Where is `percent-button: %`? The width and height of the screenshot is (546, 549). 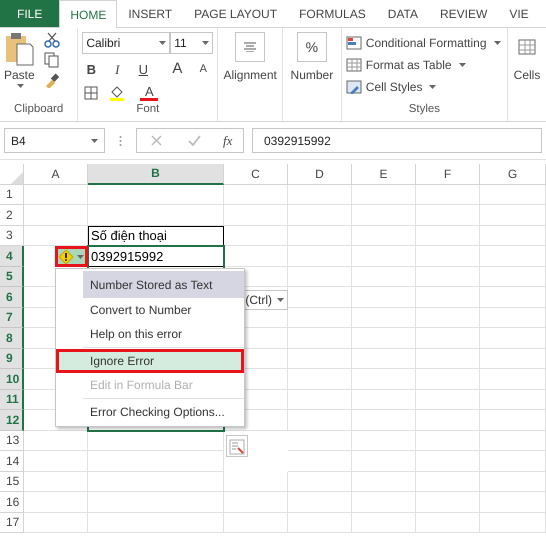 percent-button: % is located at coordinates (311, 47).